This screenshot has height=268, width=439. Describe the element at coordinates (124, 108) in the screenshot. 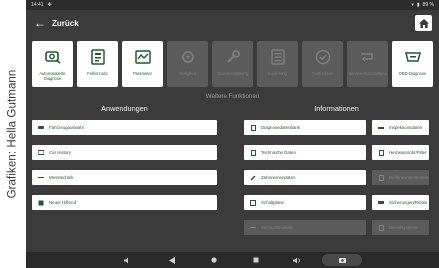

I see `applications-heading: Anwendungen` at that location.